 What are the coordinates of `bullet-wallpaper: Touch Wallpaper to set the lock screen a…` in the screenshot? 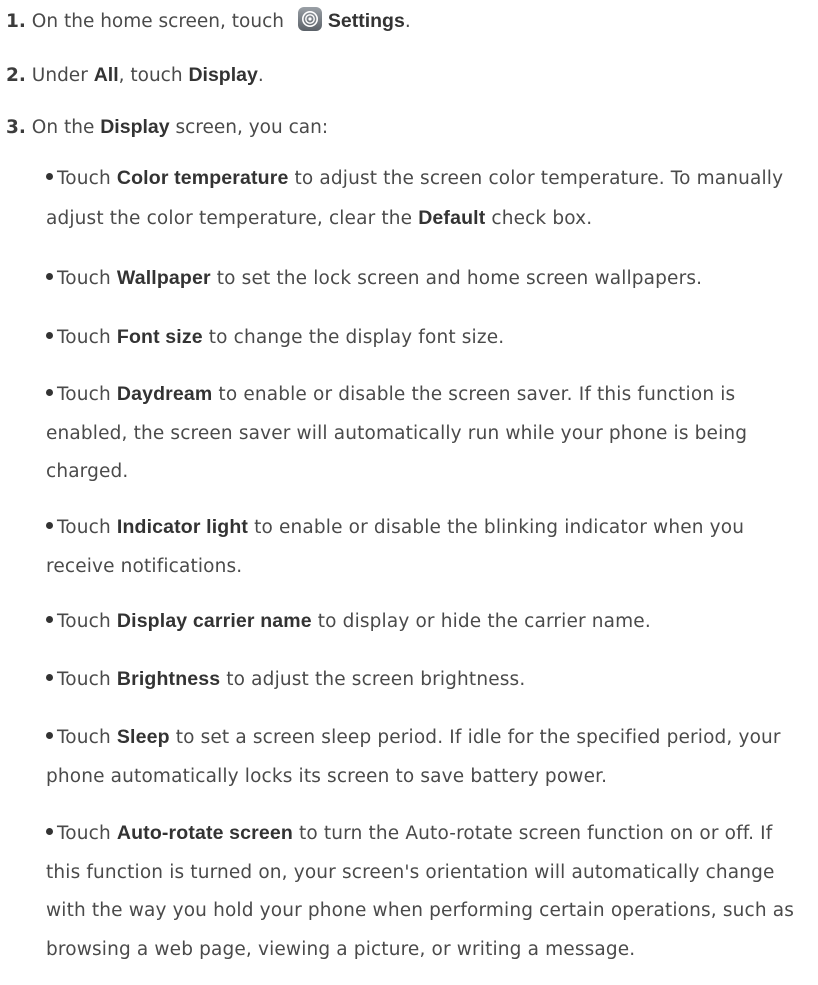 It's located at (421, 279).